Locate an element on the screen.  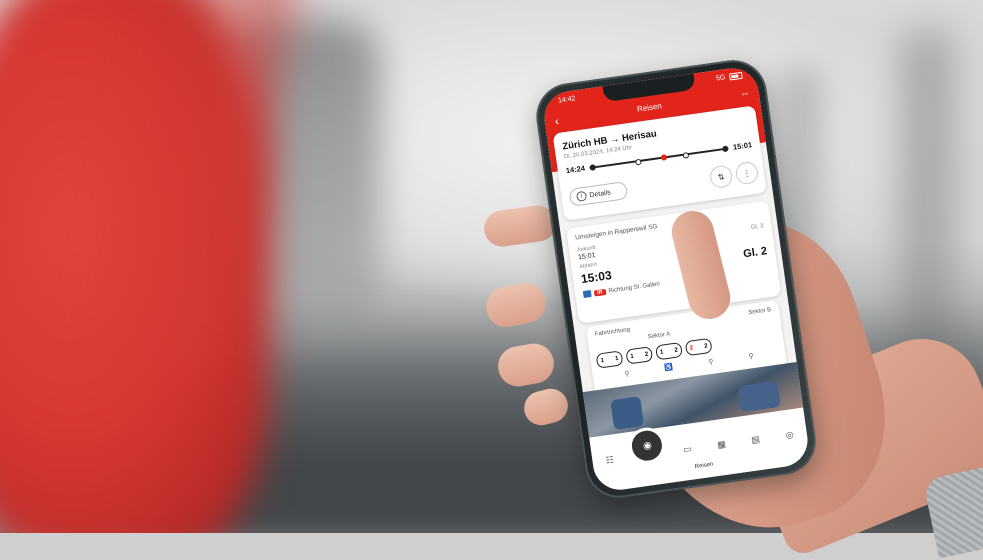
direction-label: Fahrtrichtung is located at coordinates (612, 332).